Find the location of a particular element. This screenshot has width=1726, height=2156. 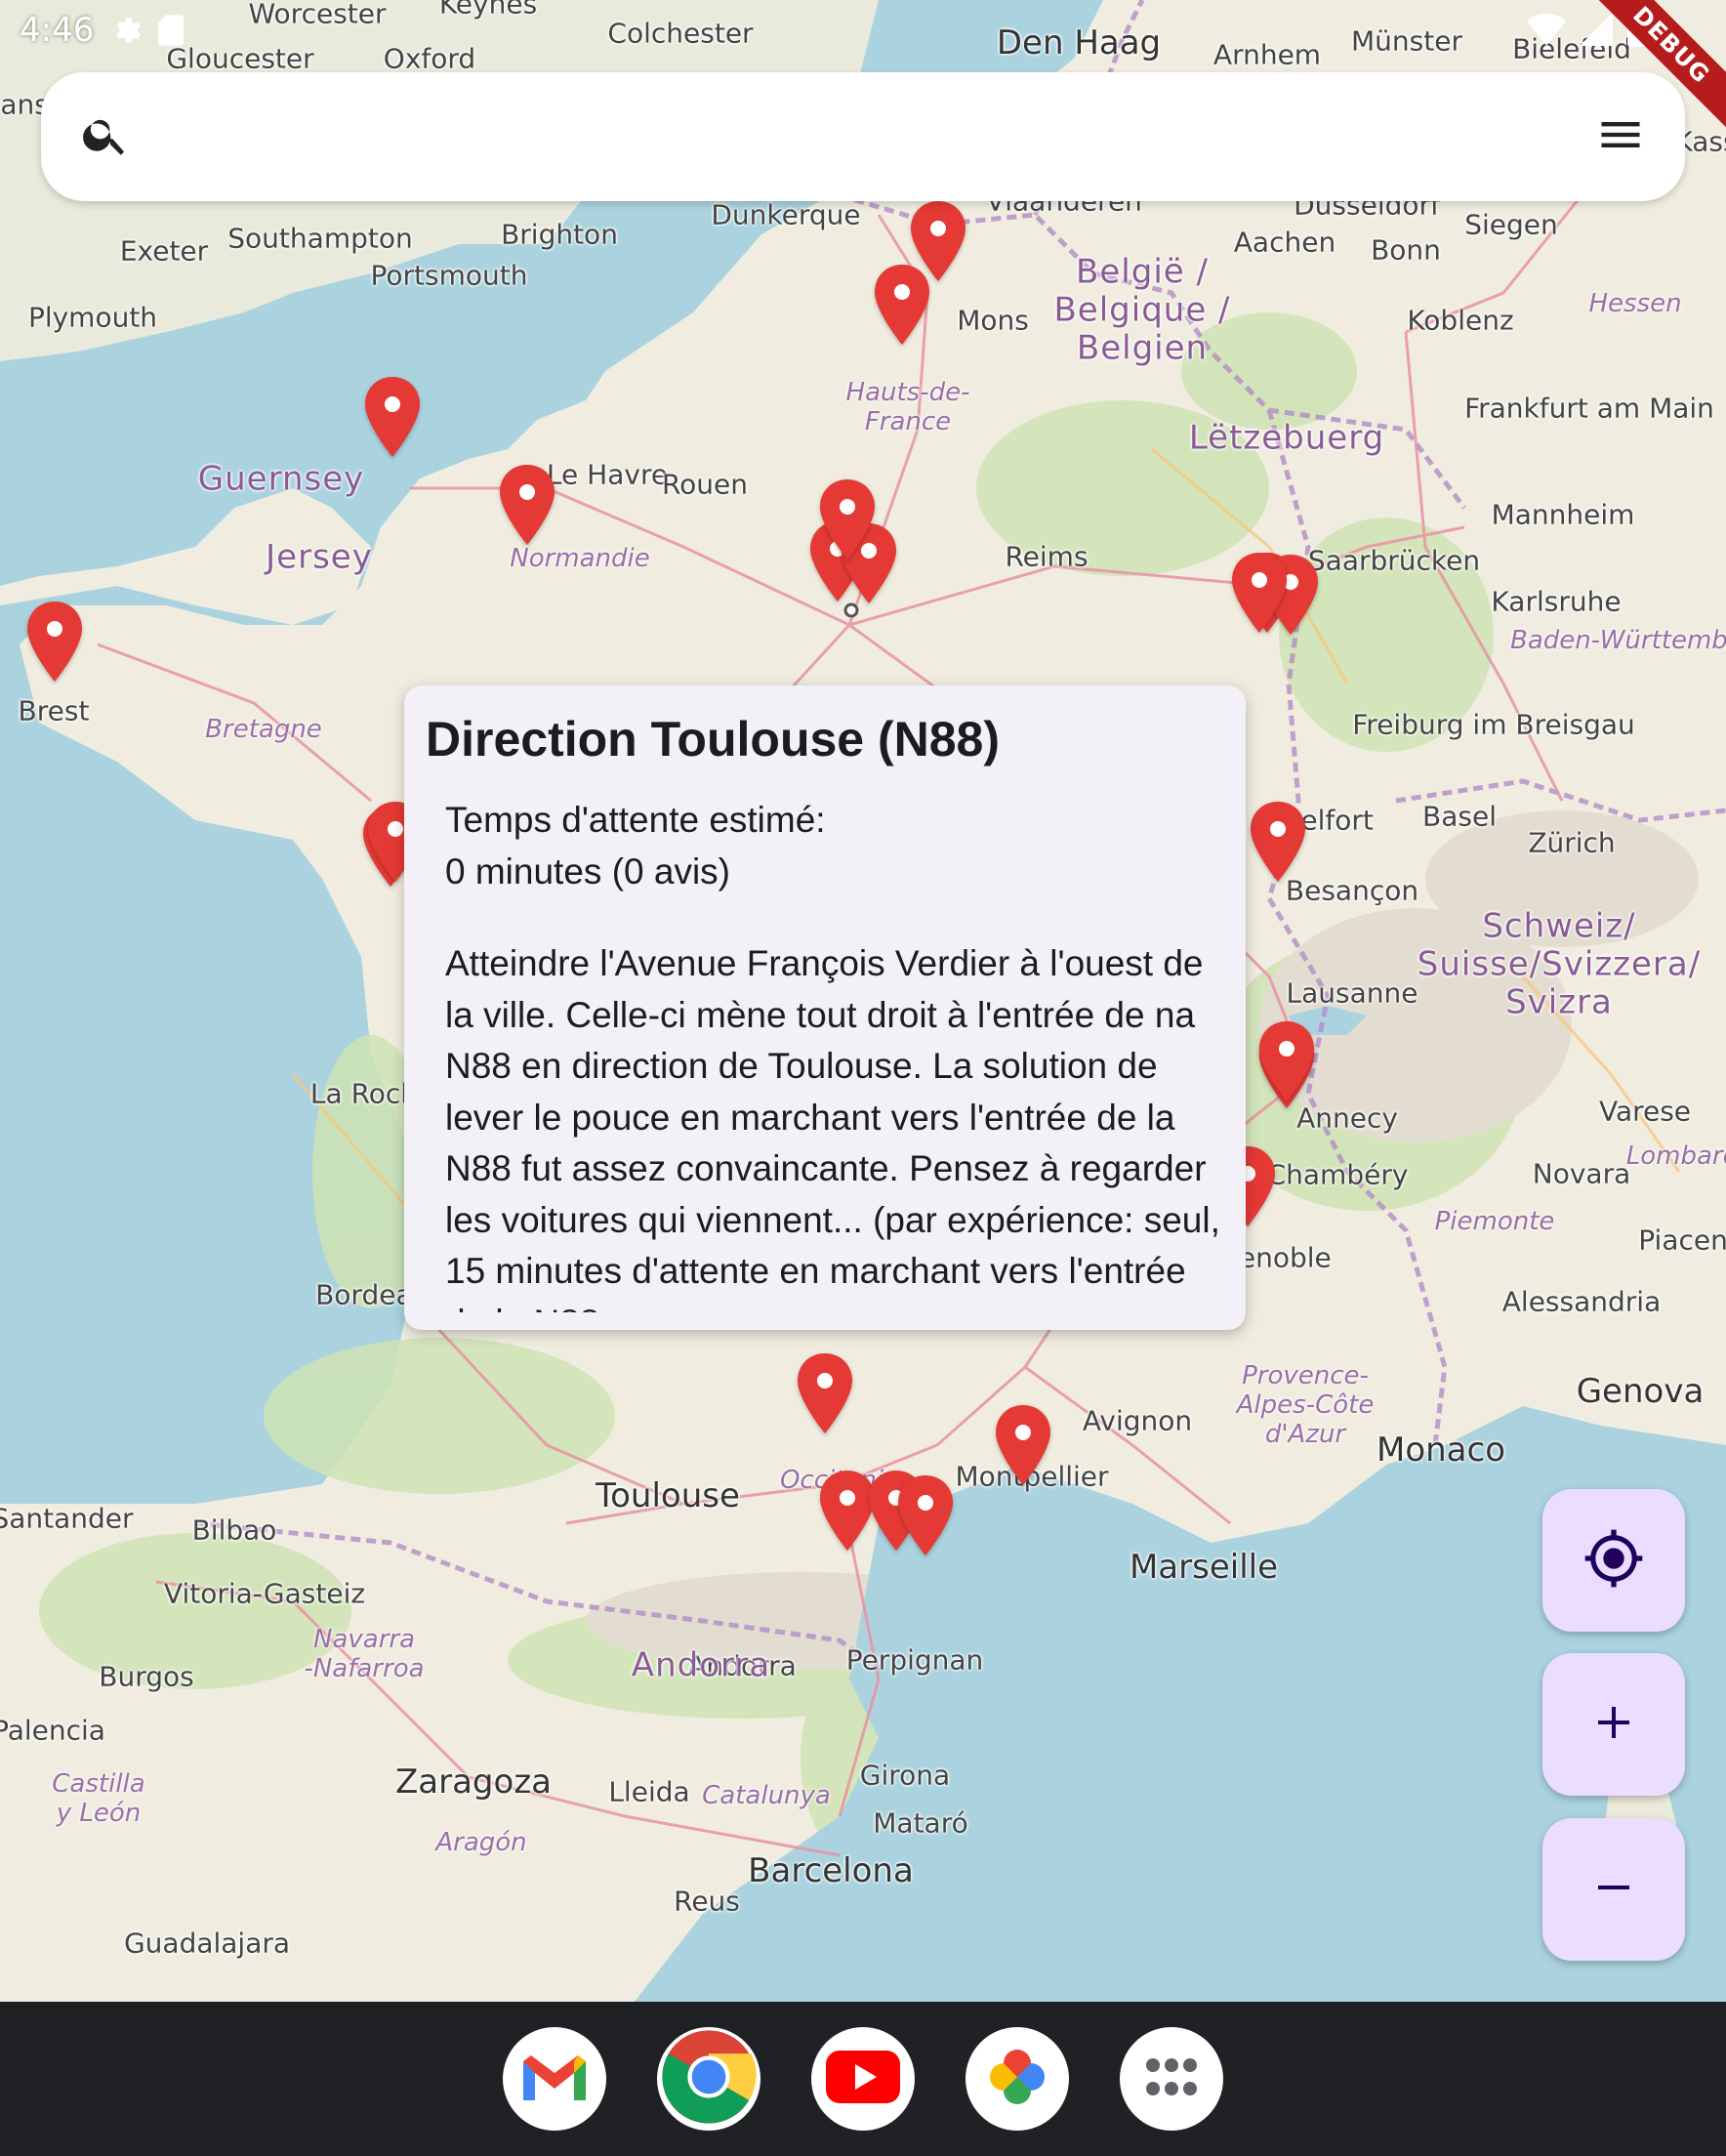

gmail-app is located at coordinates (554, 2079).